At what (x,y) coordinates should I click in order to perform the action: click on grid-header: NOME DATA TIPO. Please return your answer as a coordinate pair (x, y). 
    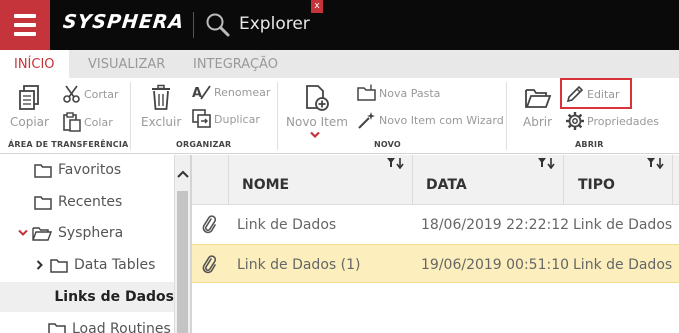
    Looking at the image, I should click on (435, 180).